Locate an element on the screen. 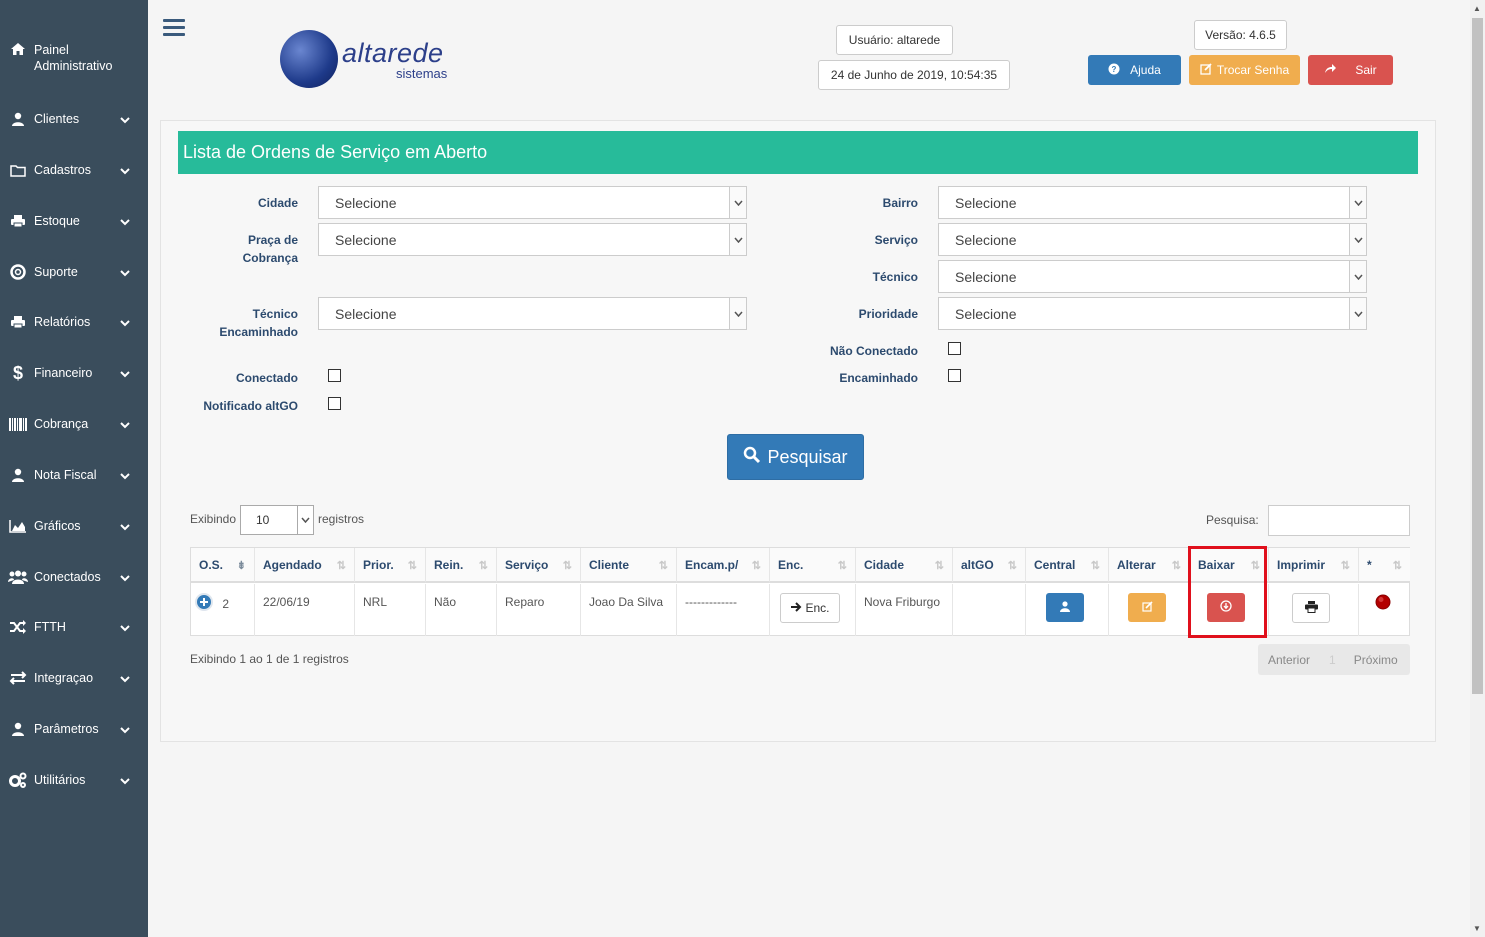 This screenshot has height=937, width=1485. sidebar-item-conectados: Conectados is located at coordinates (74, 577).